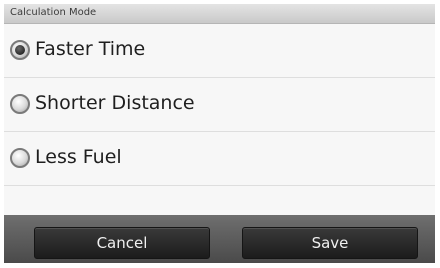 This screenshot has height=268, width=440. Describe the element at coordinates (219, 14) in the screenshot. I see `screen-header: Calculation Mode` at that location.